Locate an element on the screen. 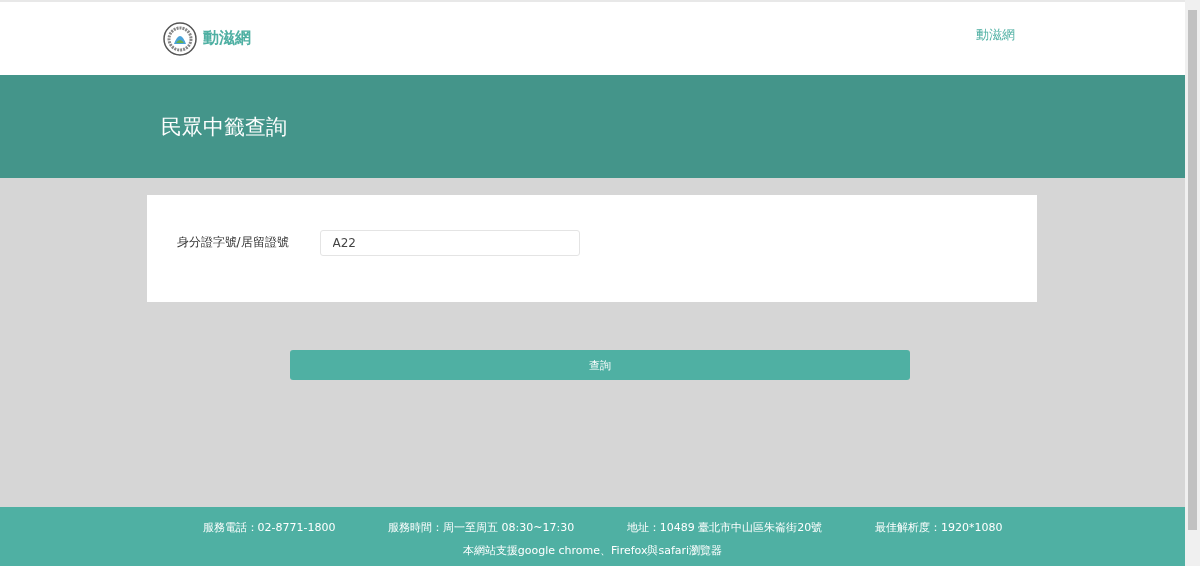 This screenshot has width=1200, height=566. scrollbar is located at coordinates (1192, 283).